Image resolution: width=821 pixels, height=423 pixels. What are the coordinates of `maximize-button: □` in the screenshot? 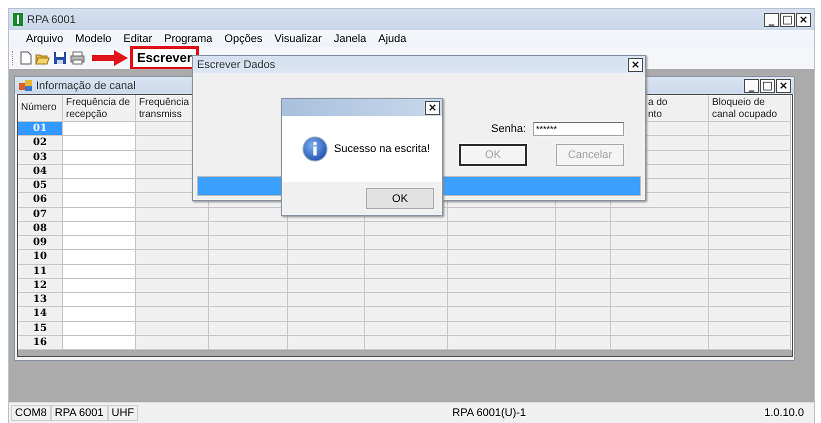 It's located at (787, 19).